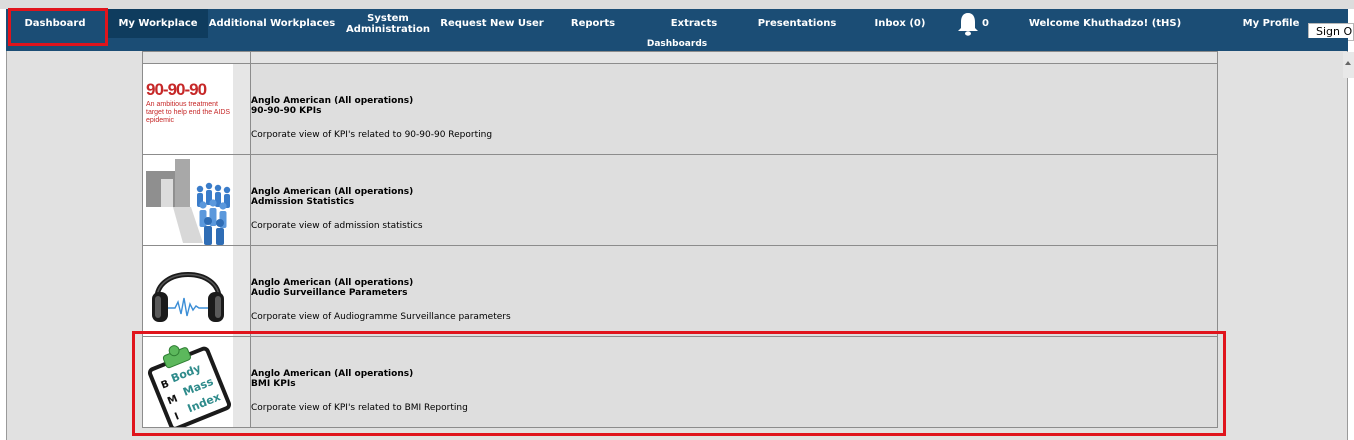  What do you see at coordinates (797, 23) in the screenshot?
I see `nav-presentations: Presentations` at bounding box center [797, 23].